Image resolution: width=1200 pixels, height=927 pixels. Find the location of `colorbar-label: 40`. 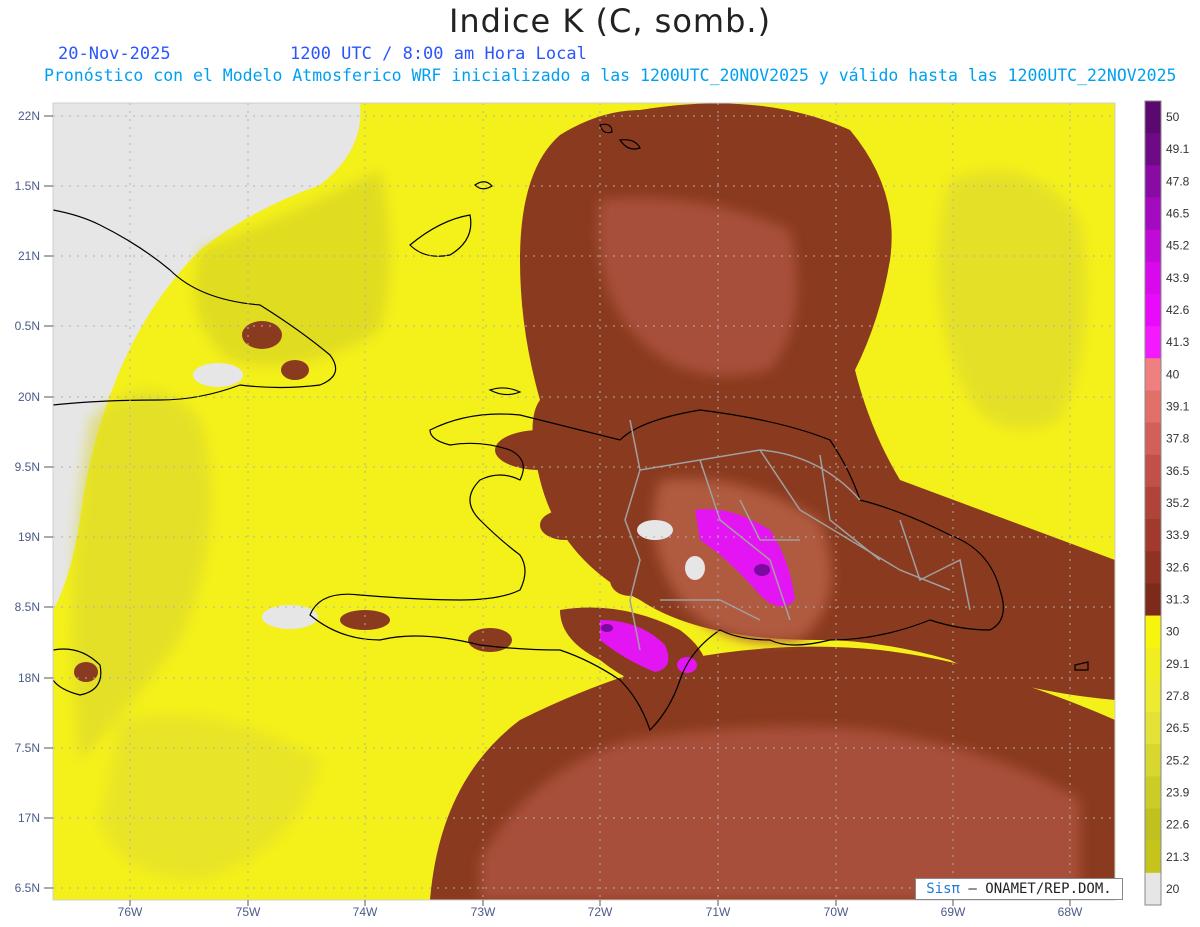

colorbar-label: 40 is located at coordinates (1173, 374).